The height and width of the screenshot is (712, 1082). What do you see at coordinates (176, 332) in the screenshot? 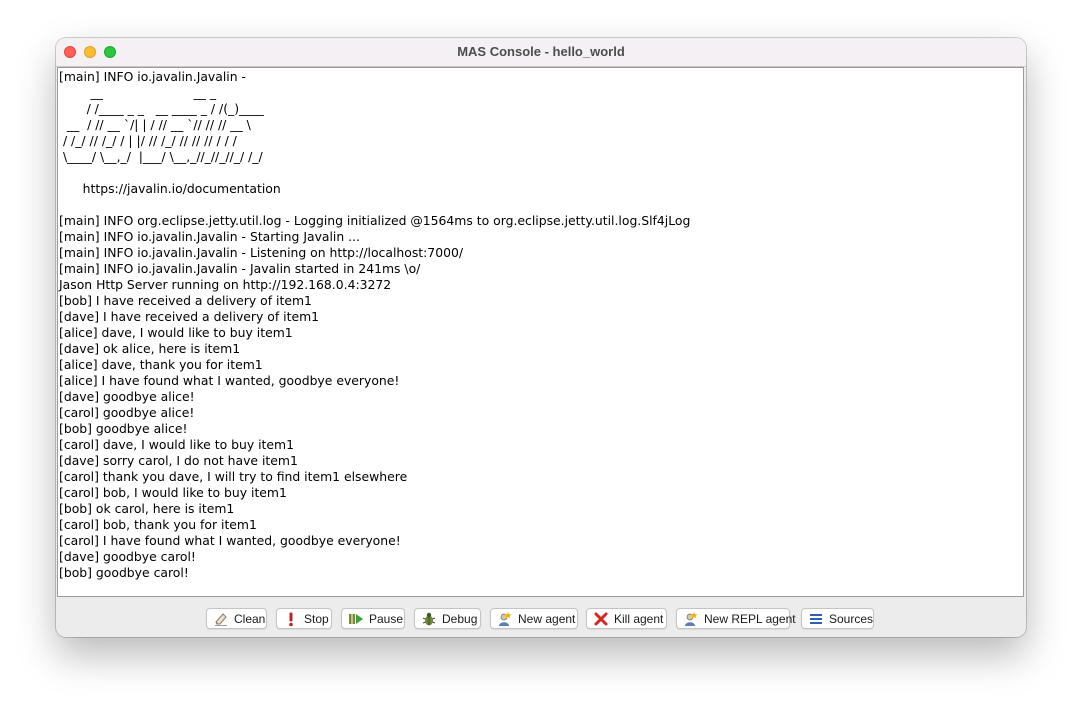
I see `console-line: [alice] dave, I would like to buy item1` at bounding box center [176, 332].